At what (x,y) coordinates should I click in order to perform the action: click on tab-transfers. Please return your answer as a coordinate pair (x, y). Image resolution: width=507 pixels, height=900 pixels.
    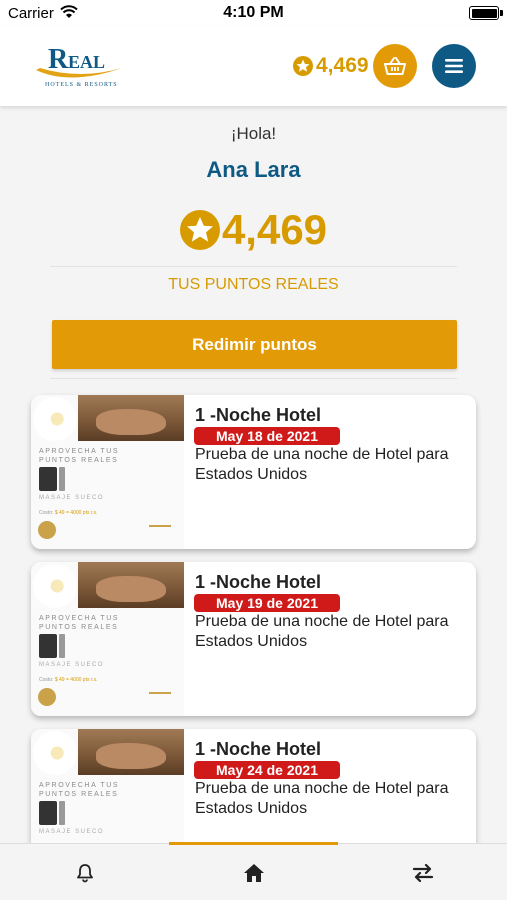
    Looking at the image, I should click on (422, 872).